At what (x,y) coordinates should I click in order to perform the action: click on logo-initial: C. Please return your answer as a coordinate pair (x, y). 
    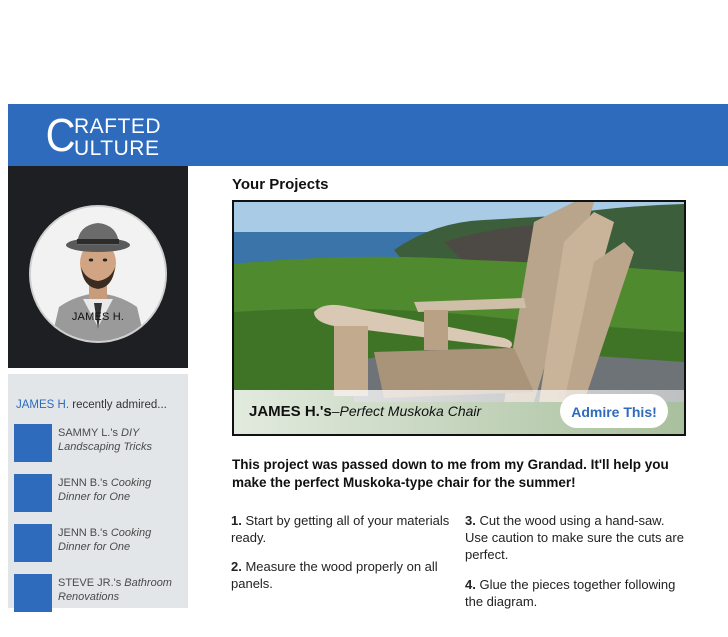
    Looking at the image, I should click on (60, 135).